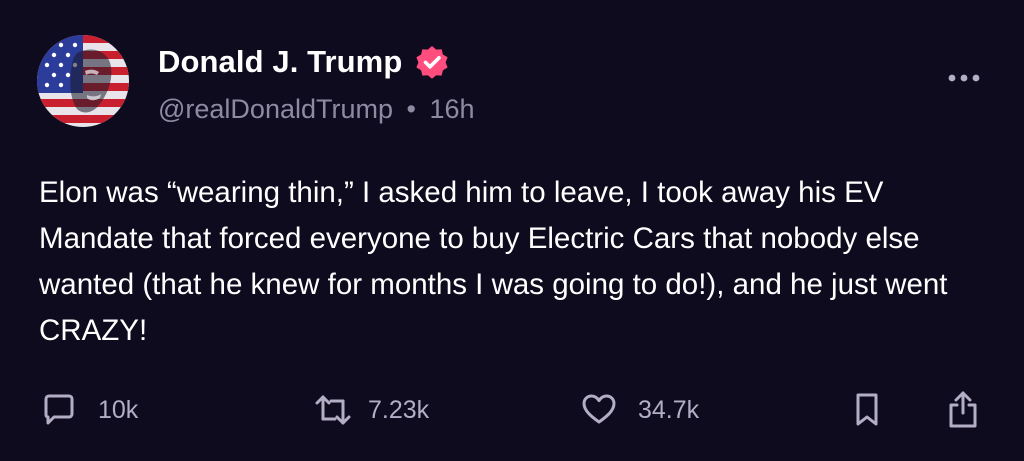 The height and width of the screenshot is (461, 1024). I want to click on action-bar: 10k 7.23k 34.7k, so click(512, 410).